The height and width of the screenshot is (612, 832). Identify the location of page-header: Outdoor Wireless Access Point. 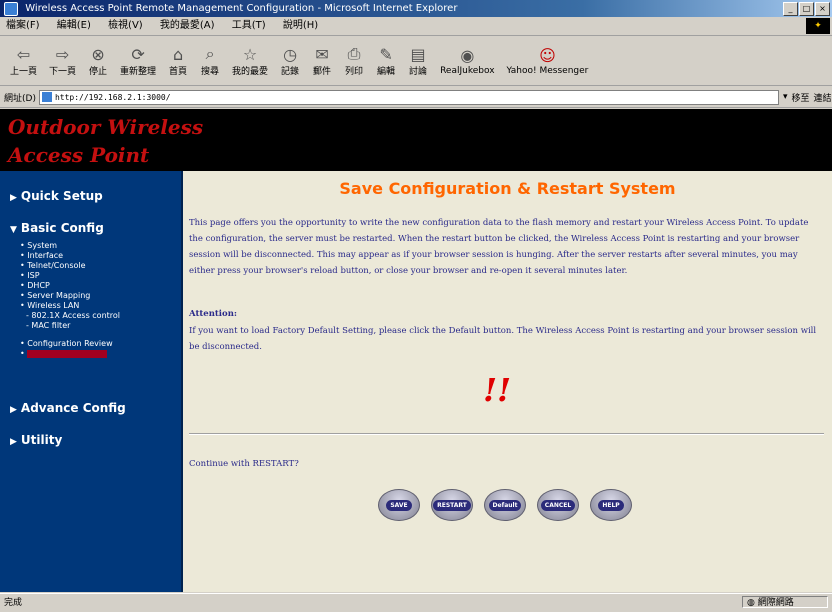
(416, 140).